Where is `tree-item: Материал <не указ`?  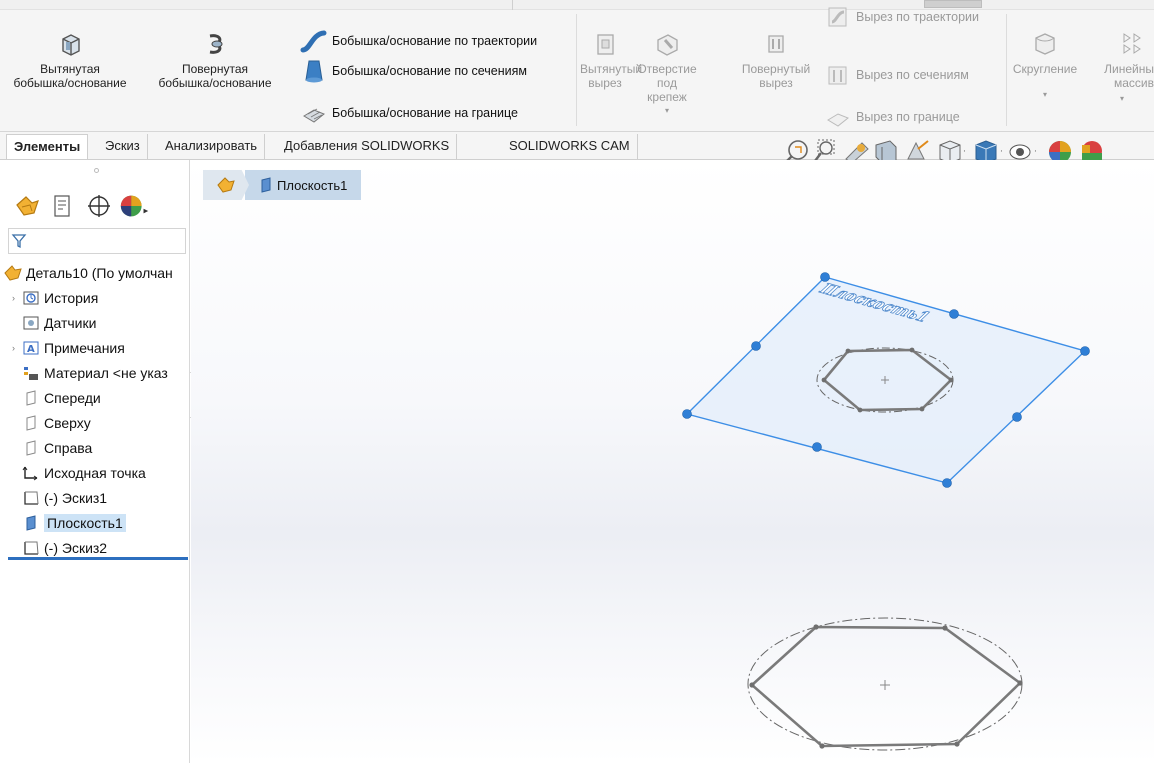
tree-item: Материал <не указ is located at coordinates (90, 373).